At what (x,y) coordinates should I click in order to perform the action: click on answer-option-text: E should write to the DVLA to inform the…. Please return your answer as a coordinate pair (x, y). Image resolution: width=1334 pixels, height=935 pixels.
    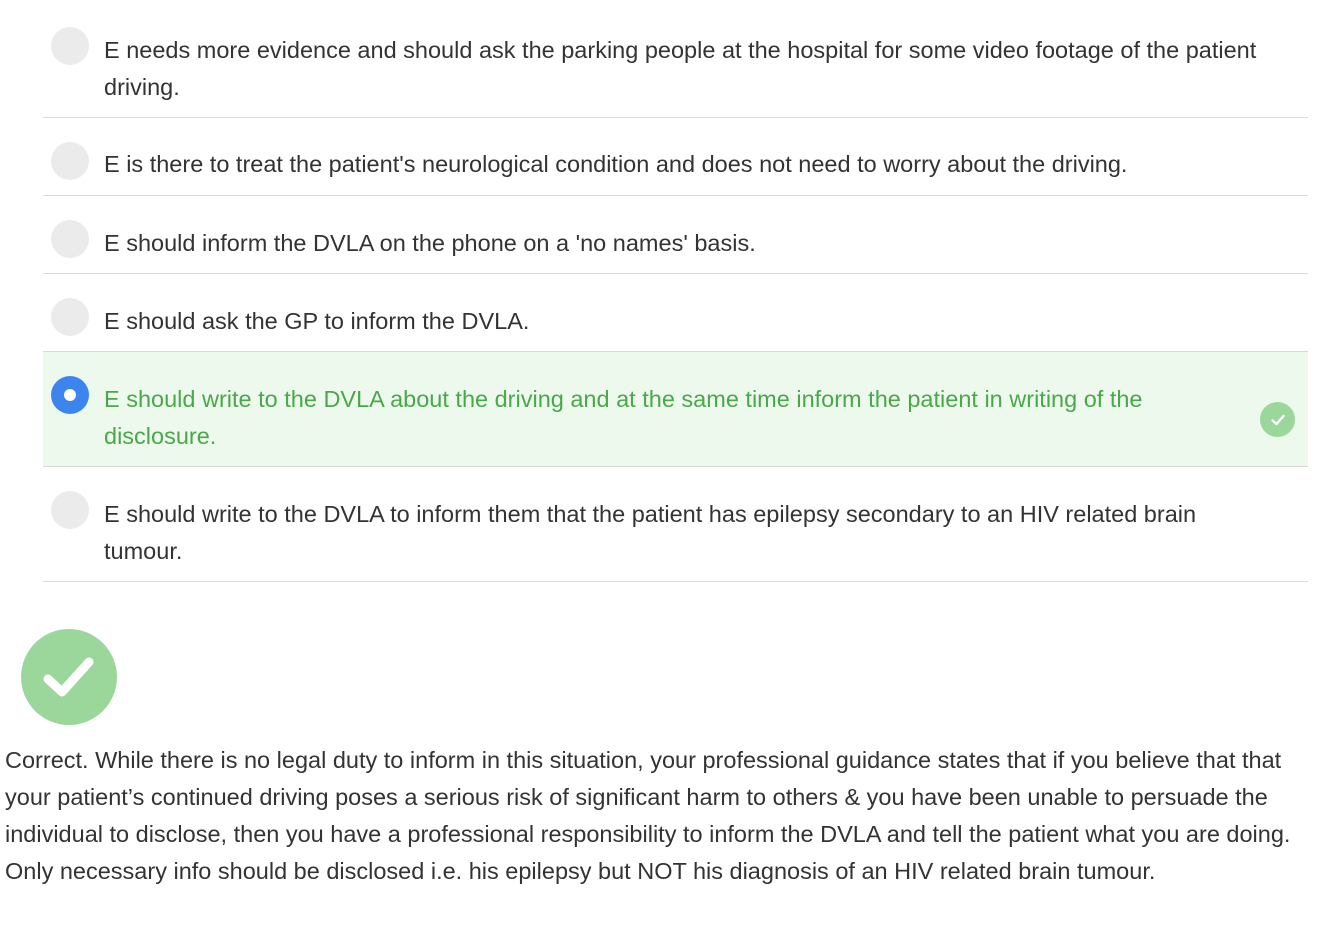
    Looking at the image, I should click on (650, 532).